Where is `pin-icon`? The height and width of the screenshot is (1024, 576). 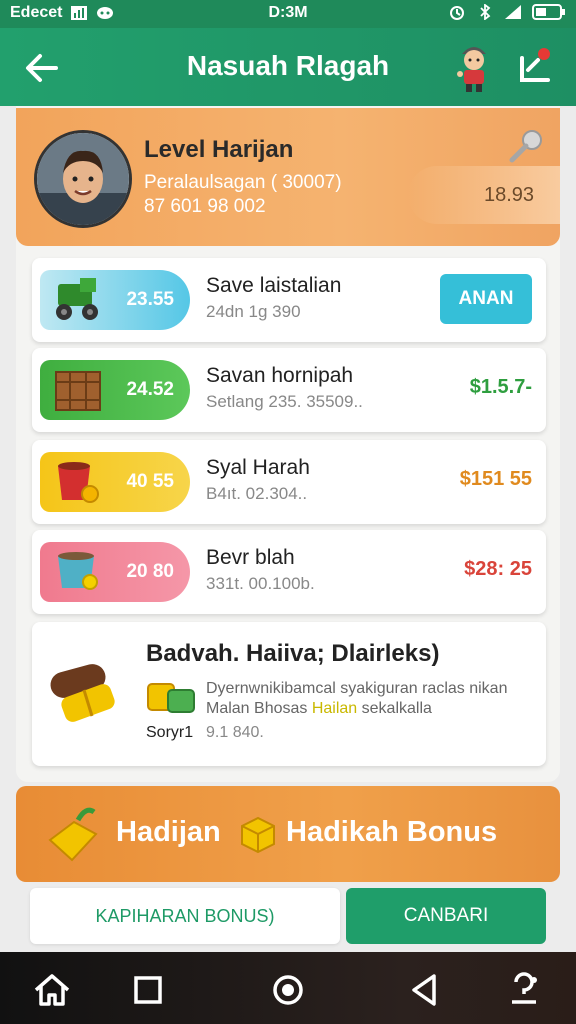
pin-icon is located at coordinates (526, 146).